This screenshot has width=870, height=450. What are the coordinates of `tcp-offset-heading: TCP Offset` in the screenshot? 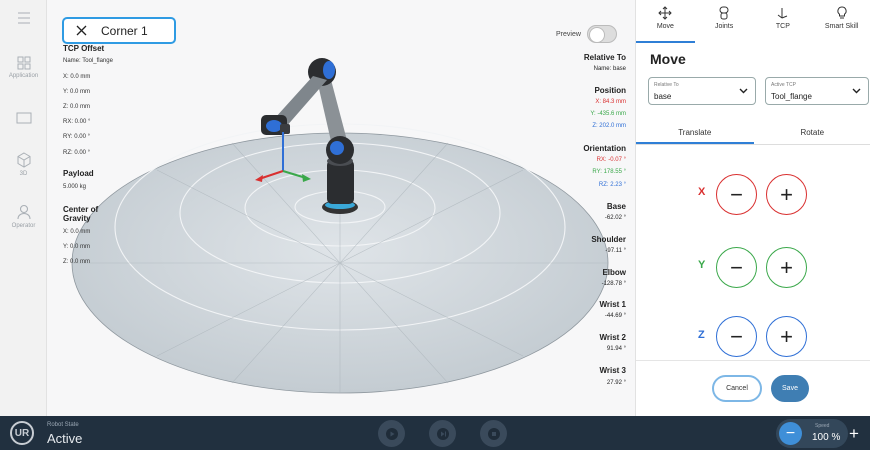 It's located at (84, 48).